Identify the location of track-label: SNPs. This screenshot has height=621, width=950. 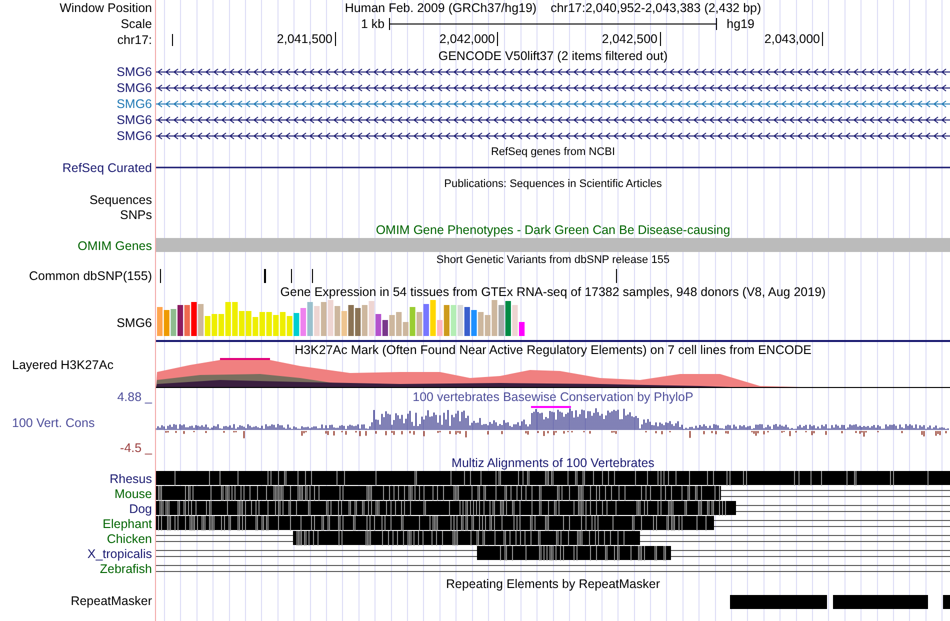
(136, 215).